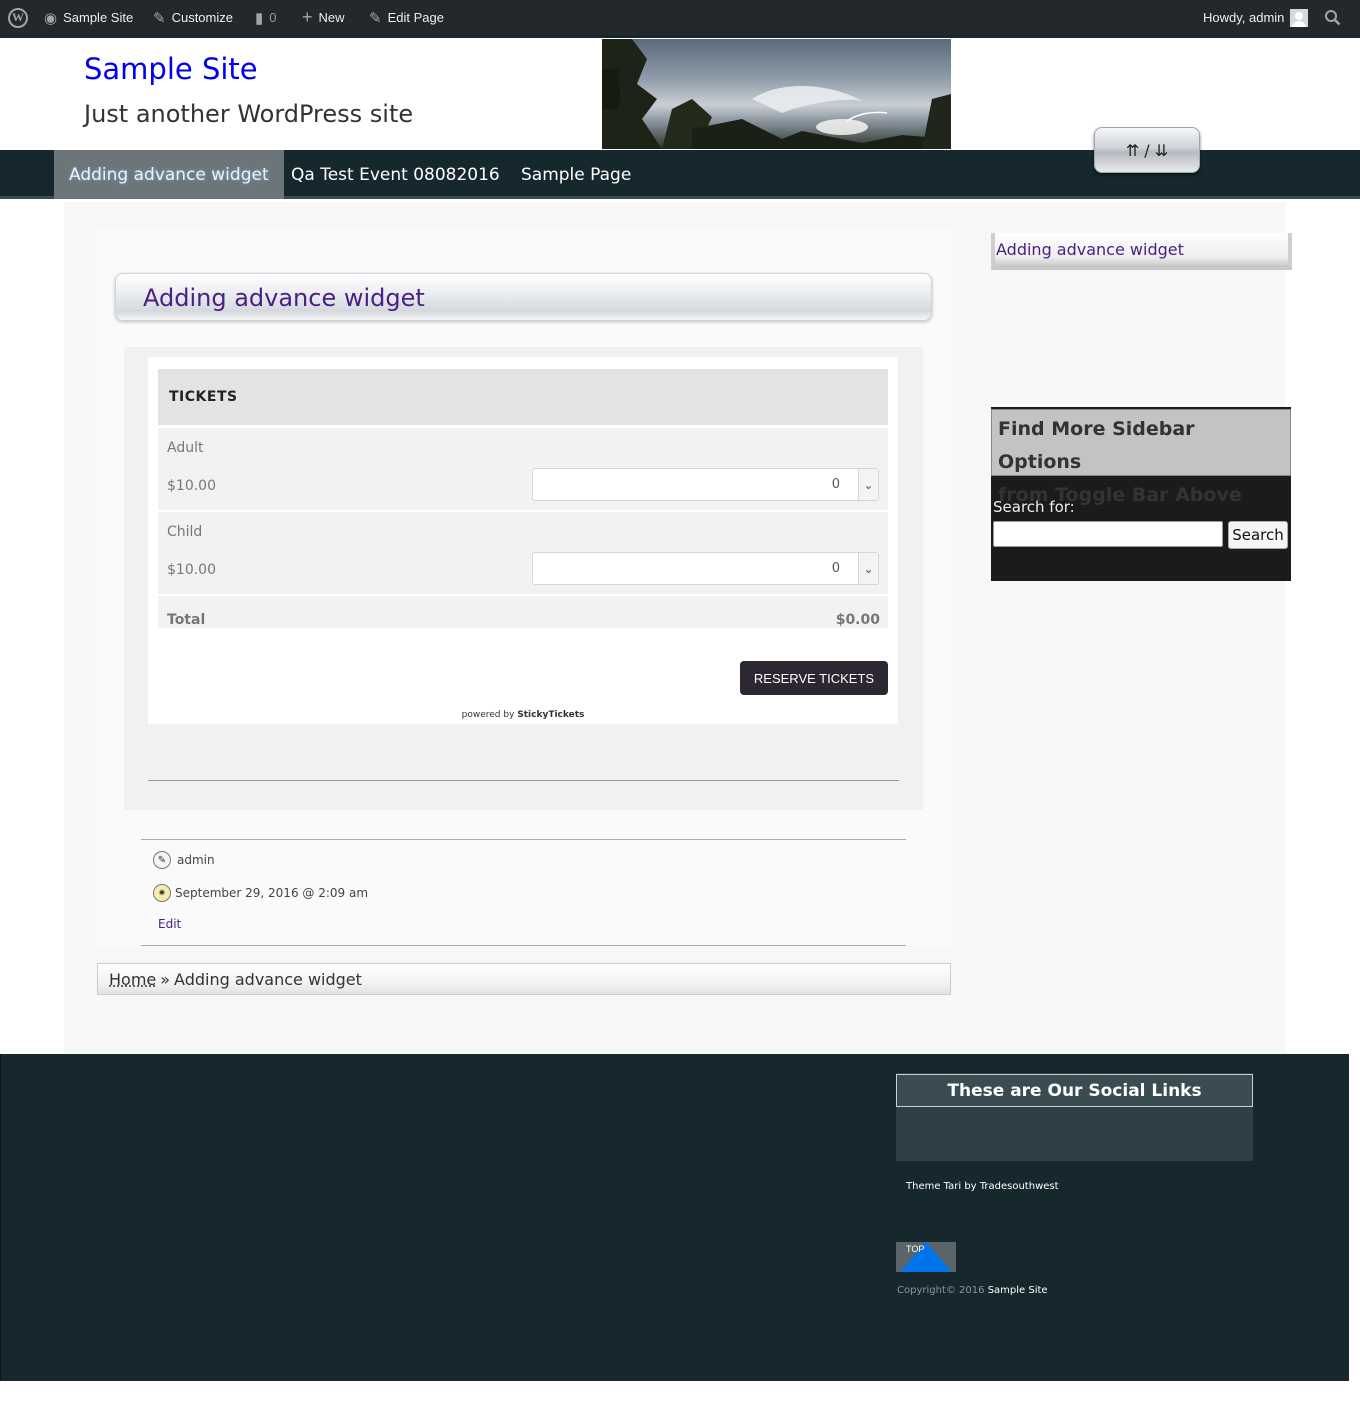 Image resolution: width=1360 pixels, height=1418 pixels. Describe the element at coordinates (524, 979) in the screenshot. I see `breadcrumb: Home » Adding advance widget` at that location.